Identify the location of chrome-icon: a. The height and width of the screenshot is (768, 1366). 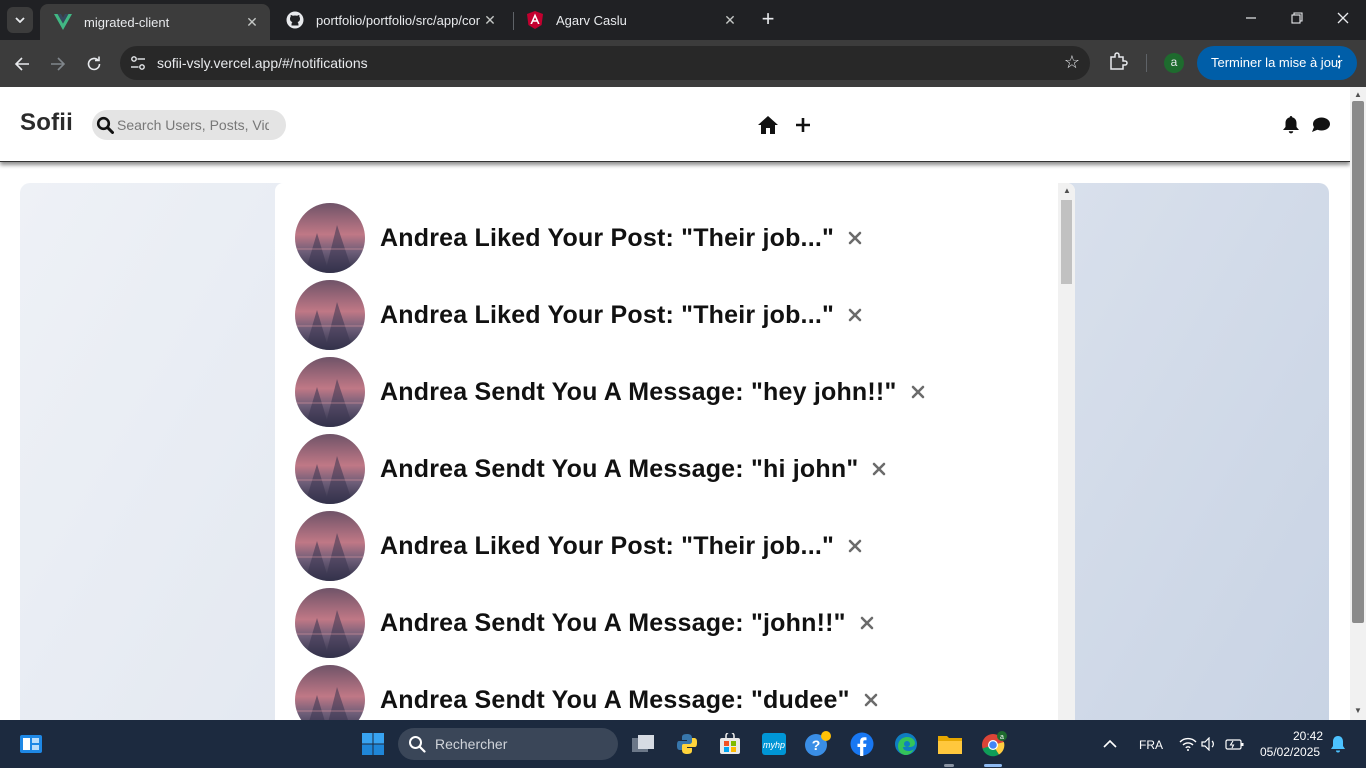
(994, 744).